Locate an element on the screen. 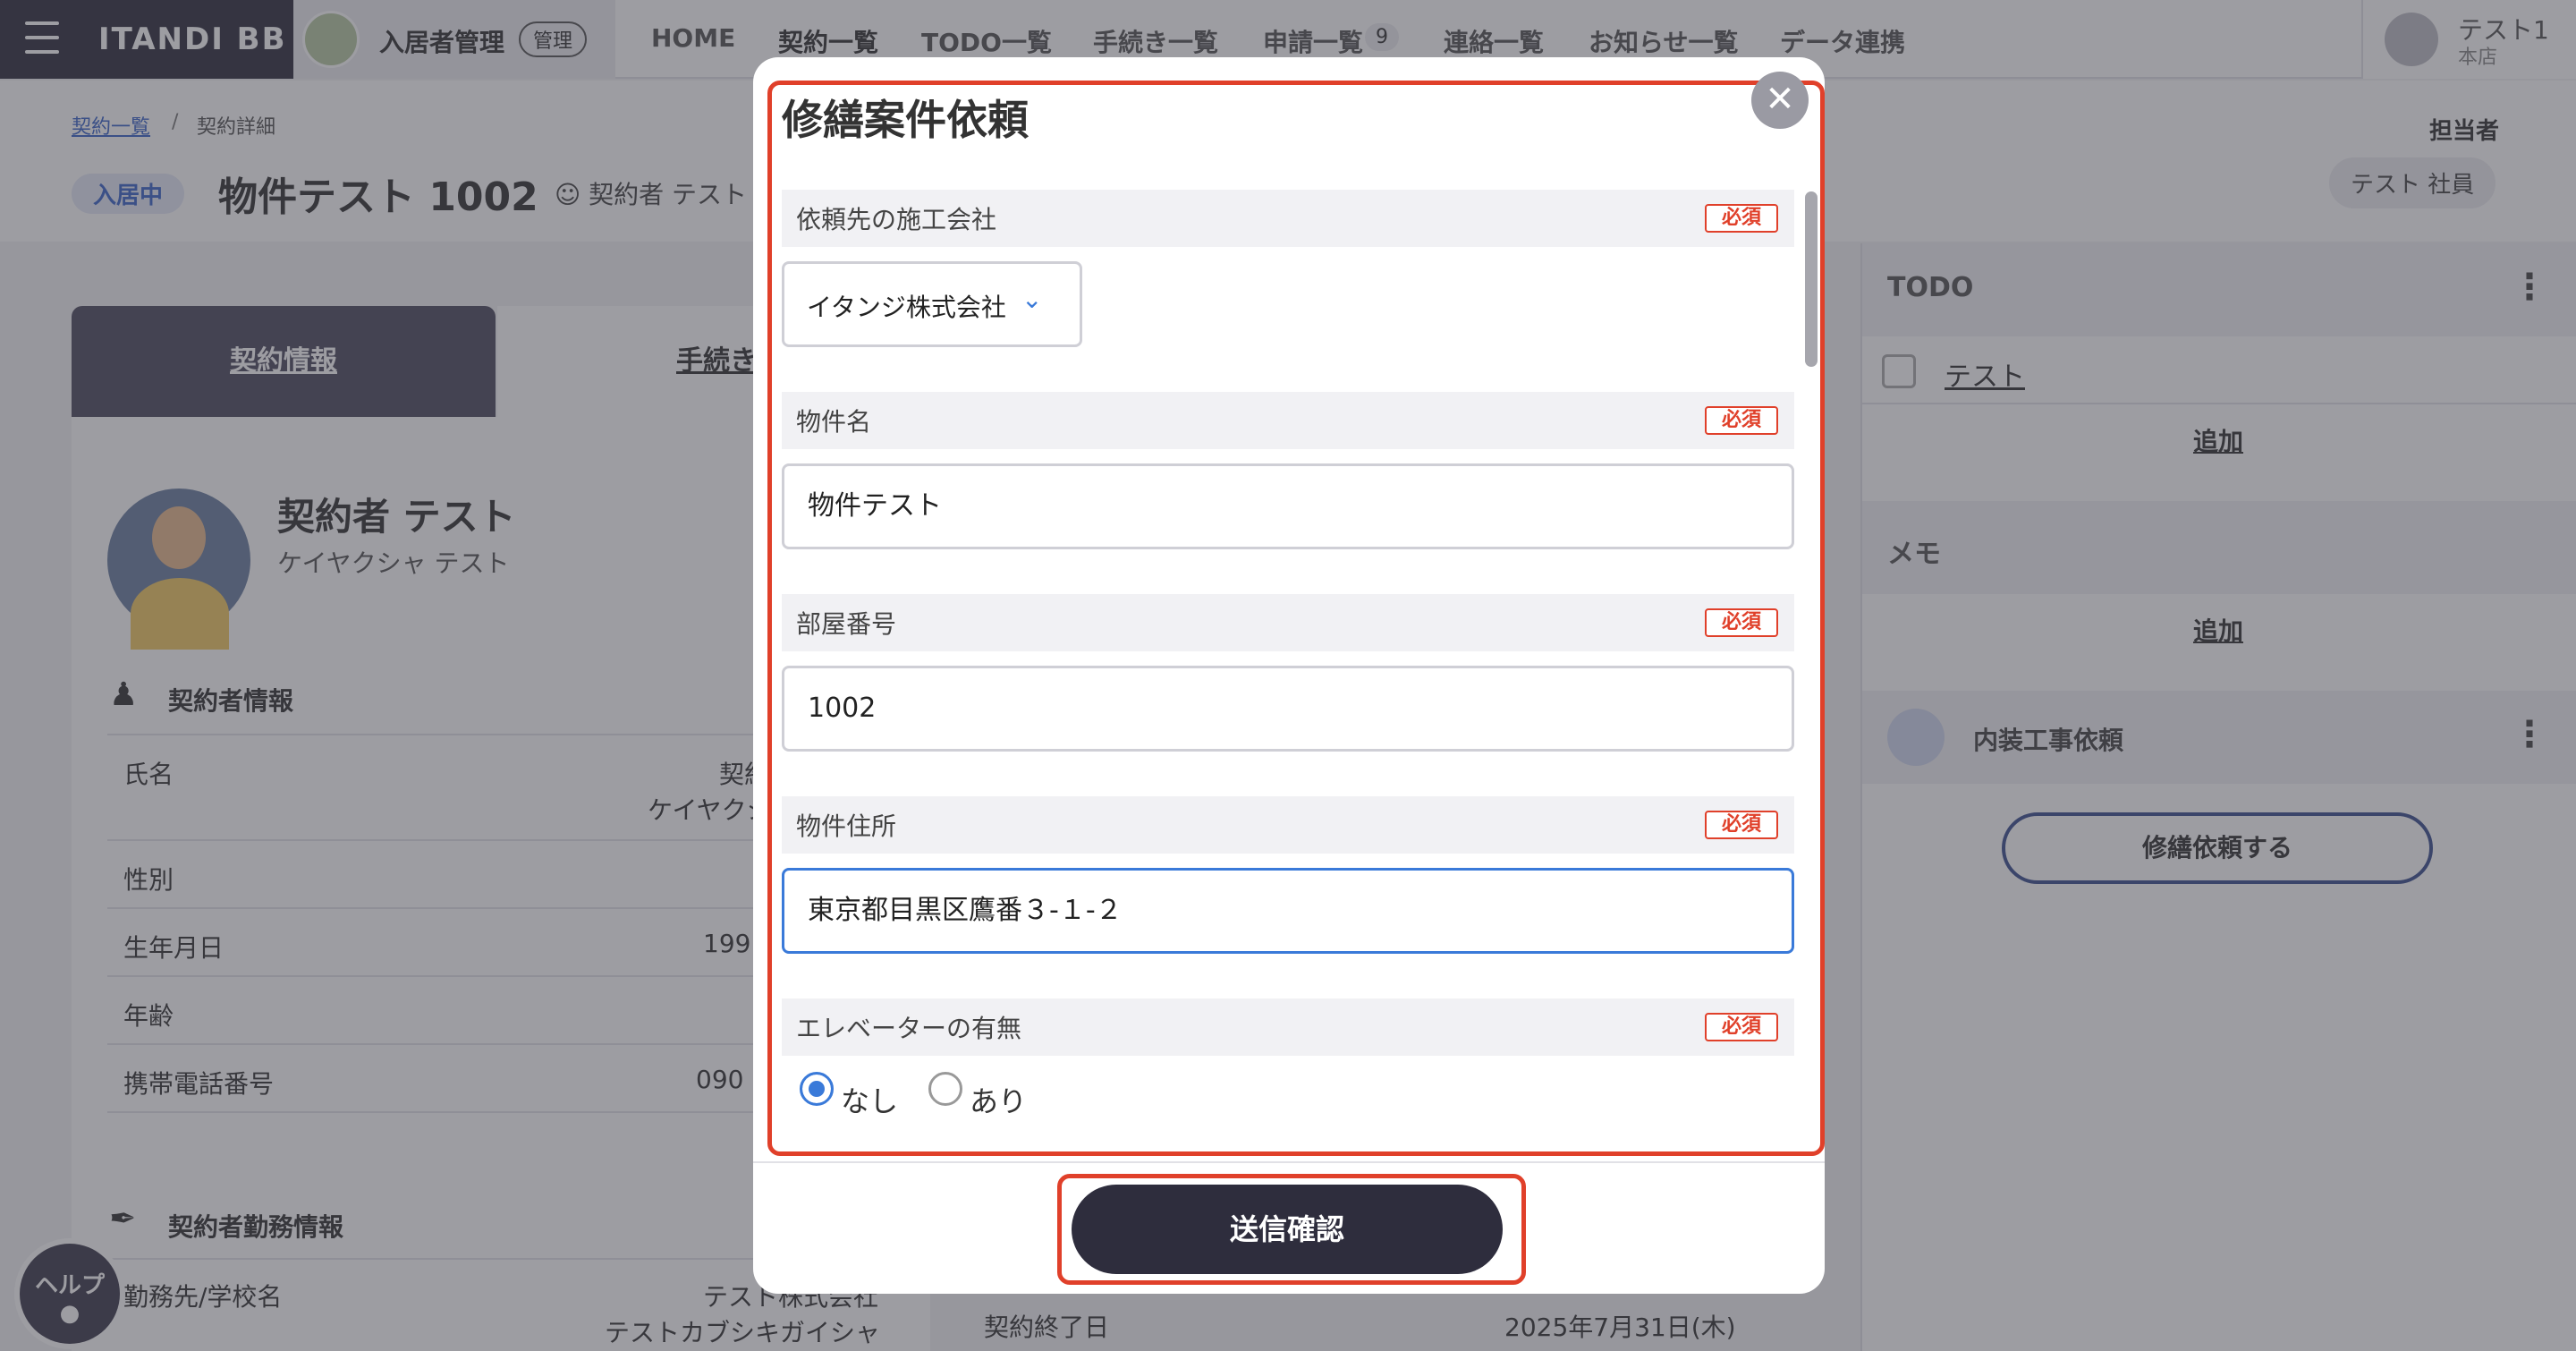 Image resolution: width=2576 pixels, height=1351 pixels. submit-highlight-frame is located at coordinates (1291, 1229).